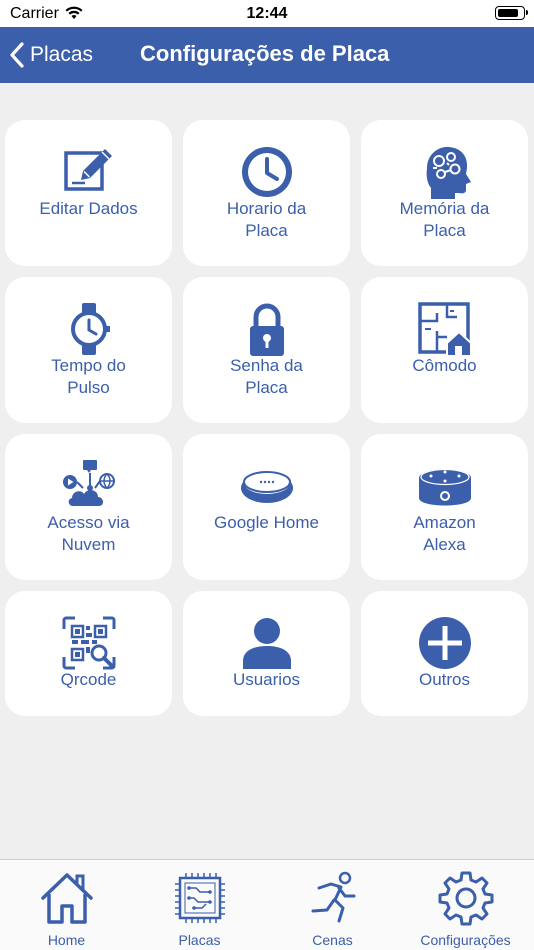  What do you see at coordinates (444, 329) in the screenshot?
I see `floor-plan-icon` at bounding box center [444, 329].